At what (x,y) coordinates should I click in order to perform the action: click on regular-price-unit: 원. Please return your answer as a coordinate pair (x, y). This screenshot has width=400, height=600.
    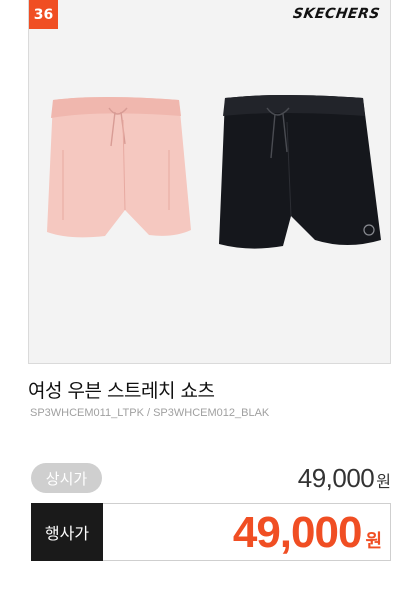
    Looking at the image, I should click on (383, 481).